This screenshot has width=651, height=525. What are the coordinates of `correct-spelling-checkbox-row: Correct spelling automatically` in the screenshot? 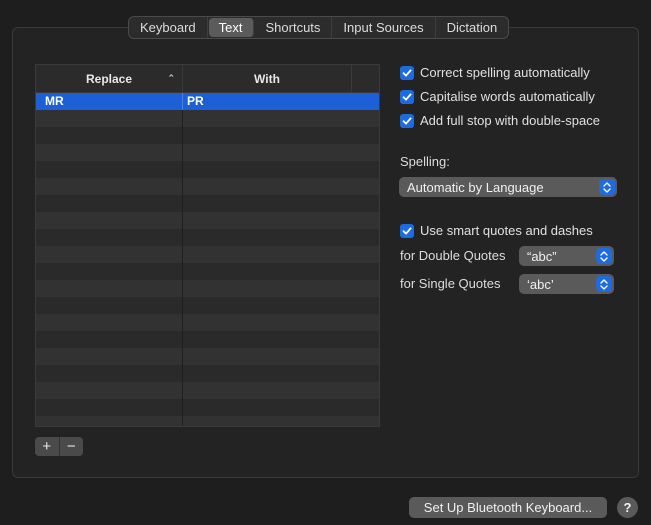 It's located at (495, 72).